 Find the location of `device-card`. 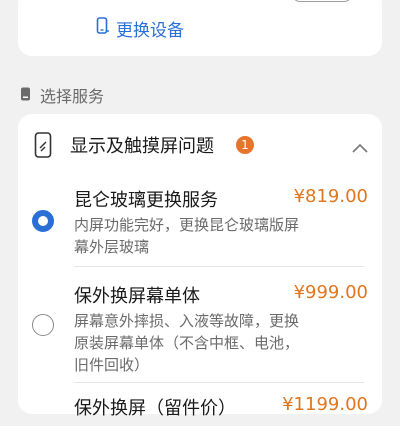

device-card is located at coordinates (200, 28).